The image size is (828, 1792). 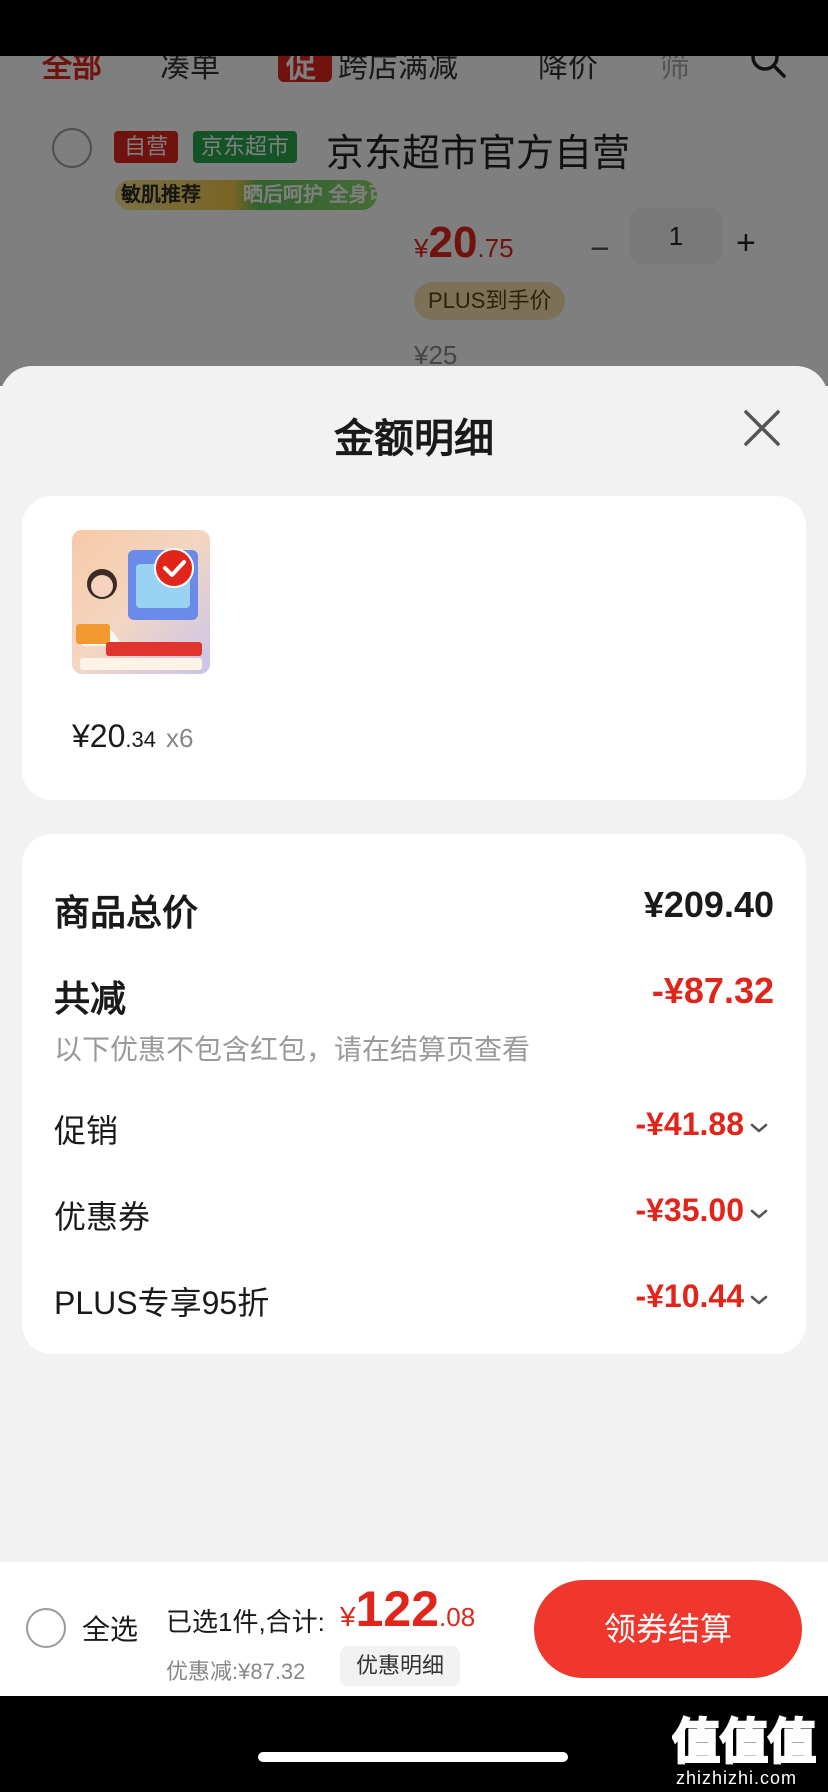 I want to click on subtotal-value: ¥209.40, so click(x=708, y=904).